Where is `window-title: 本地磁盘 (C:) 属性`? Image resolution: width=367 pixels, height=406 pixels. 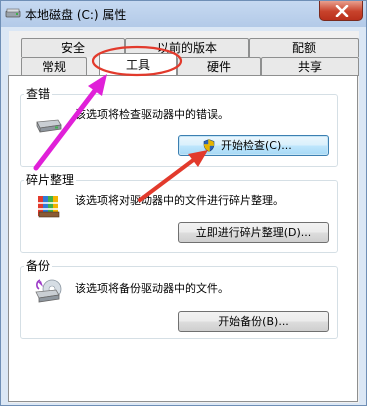
window-title: 本地磁盘 (C:) 属性 is located at coordinates (76, 15).